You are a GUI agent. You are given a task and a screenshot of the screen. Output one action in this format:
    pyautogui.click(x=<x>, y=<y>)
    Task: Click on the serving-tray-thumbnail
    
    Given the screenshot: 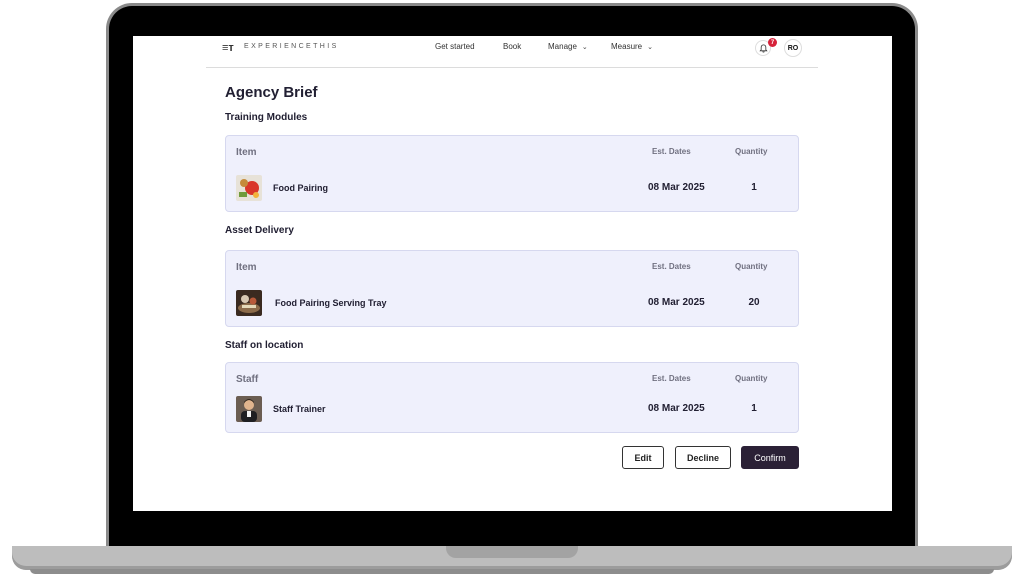 What is the action you would take?
    pyautogui.click(x=249, y=303)
    